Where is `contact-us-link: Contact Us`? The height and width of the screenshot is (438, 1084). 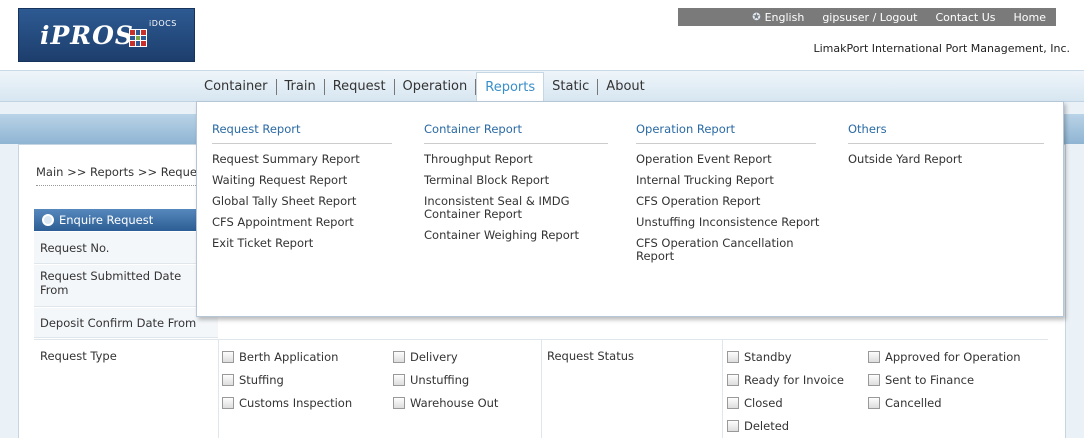 contact-us-link: Contact Us is located at coordinates (965, 17).